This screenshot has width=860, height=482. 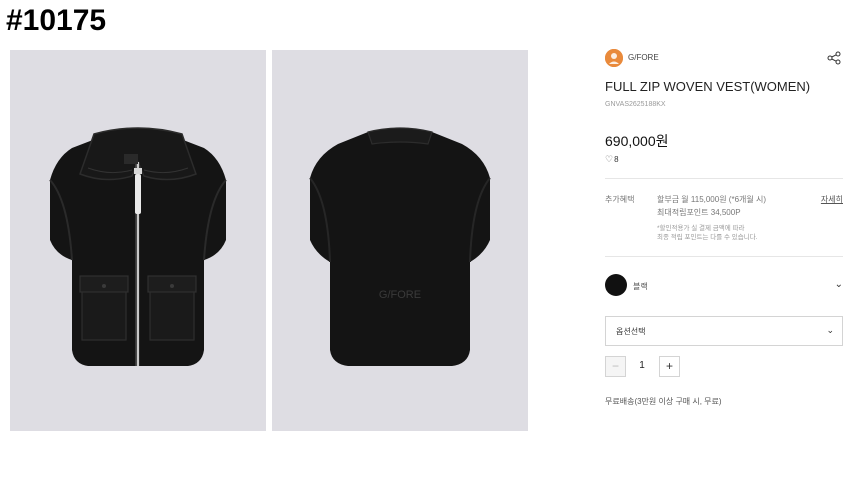 What do you see at coordinates (669, 366) in the screenshot?
I see `quantity-increase-button: +` at bounding box center [669, 366].